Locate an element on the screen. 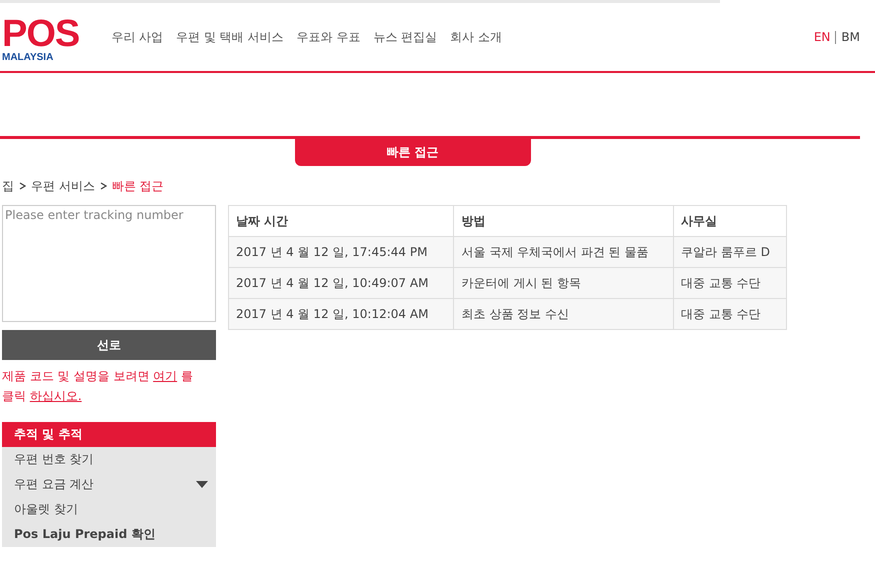  menu-item: 우편 번호 찾기 is located at coordinates (109, 459).